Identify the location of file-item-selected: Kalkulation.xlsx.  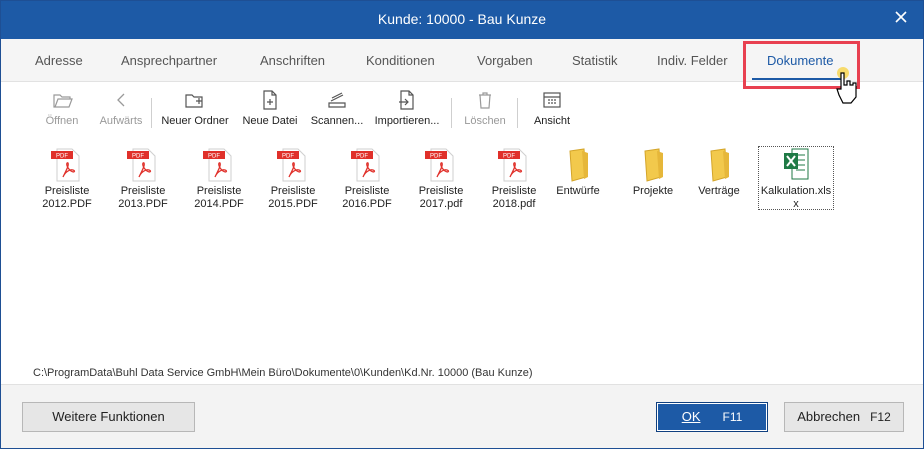
(796, 178).